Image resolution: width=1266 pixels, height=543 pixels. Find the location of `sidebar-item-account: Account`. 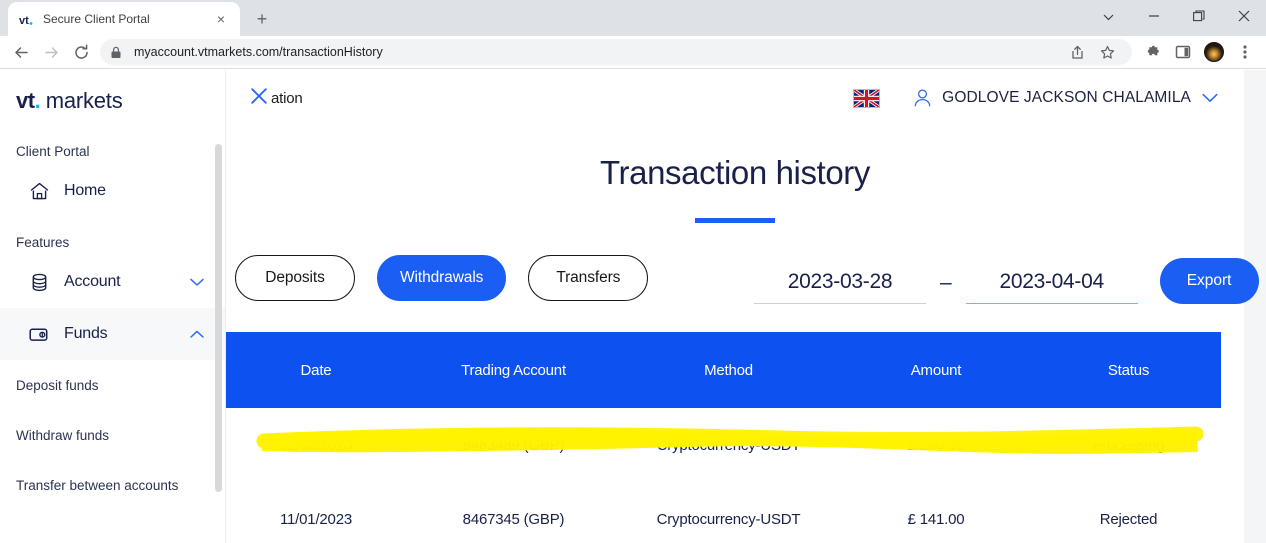

sidebar-item-account: Account is located at coordinates (113, 282).